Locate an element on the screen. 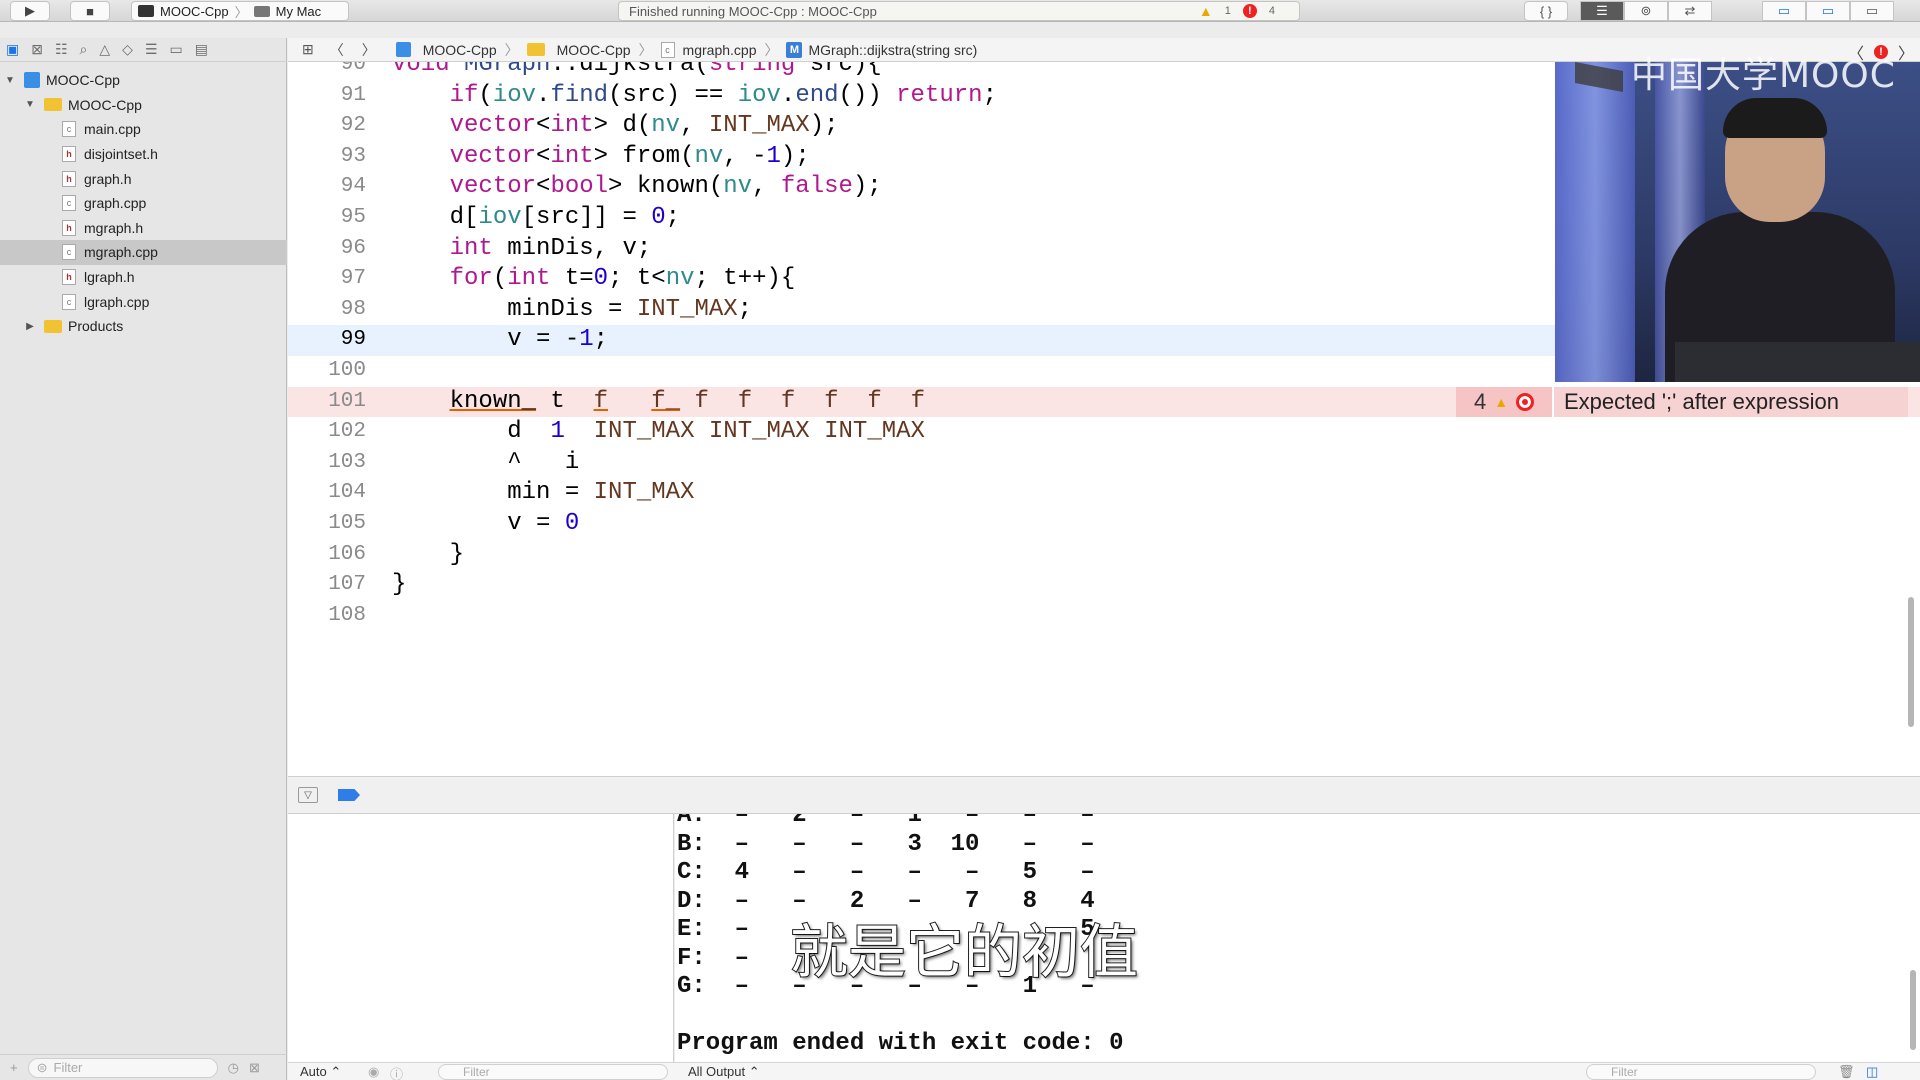  crumb-file: c mgraph.cpp is located at coordinates (708, 49).